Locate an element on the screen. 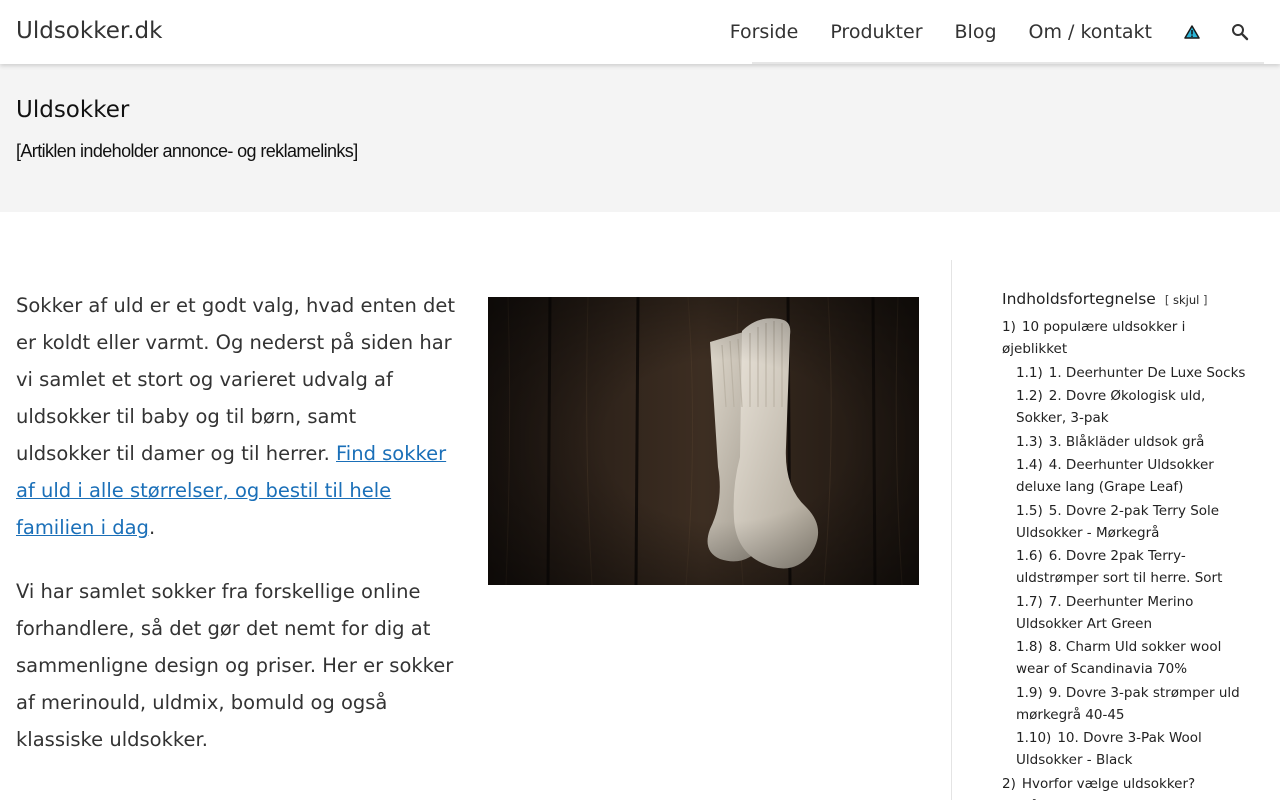  toc-item-number: 1.9) is located at coordinates (1029, 692).